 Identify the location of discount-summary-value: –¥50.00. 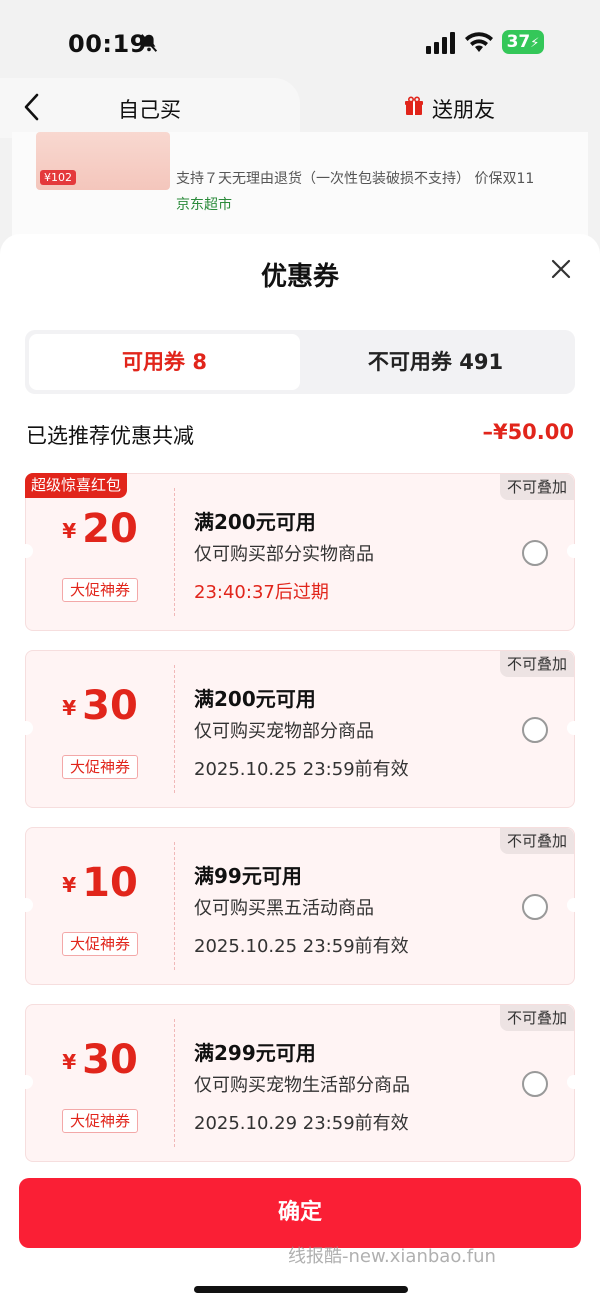
(528, 432).